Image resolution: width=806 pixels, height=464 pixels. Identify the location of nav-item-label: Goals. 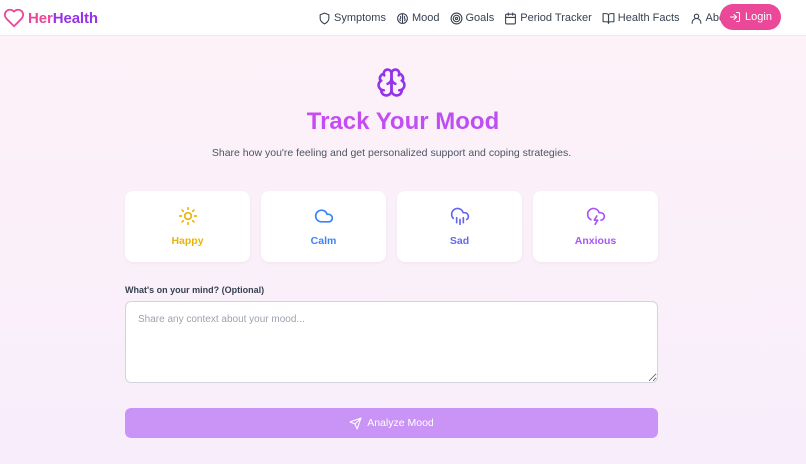
(480, 18).